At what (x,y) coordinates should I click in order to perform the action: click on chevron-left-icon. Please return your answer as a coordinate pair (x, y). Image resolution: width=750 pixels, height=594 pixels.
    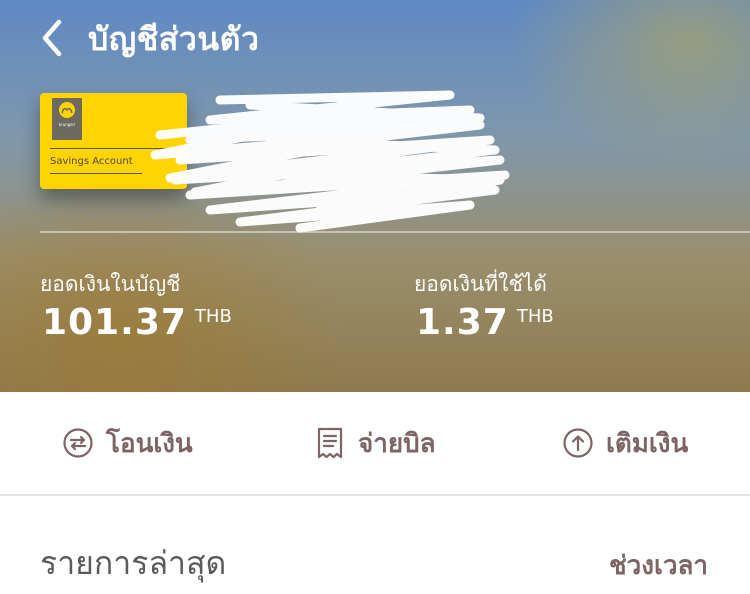
    Looking at the image, I should click on (52, 38).